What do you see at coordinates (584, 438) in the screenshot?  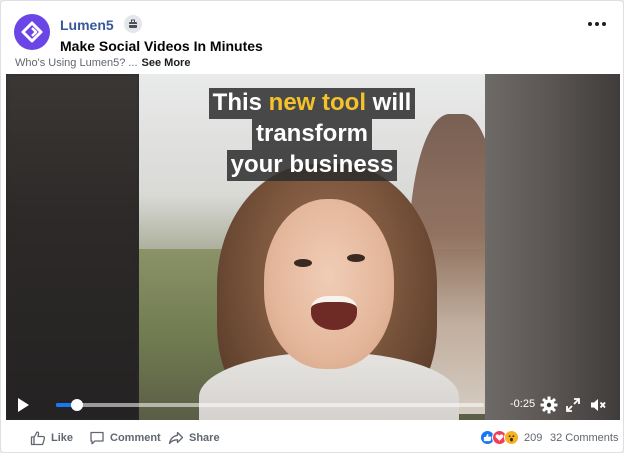 I see `comments-count-link: 32 Comments` at bounding box center [584, 438].